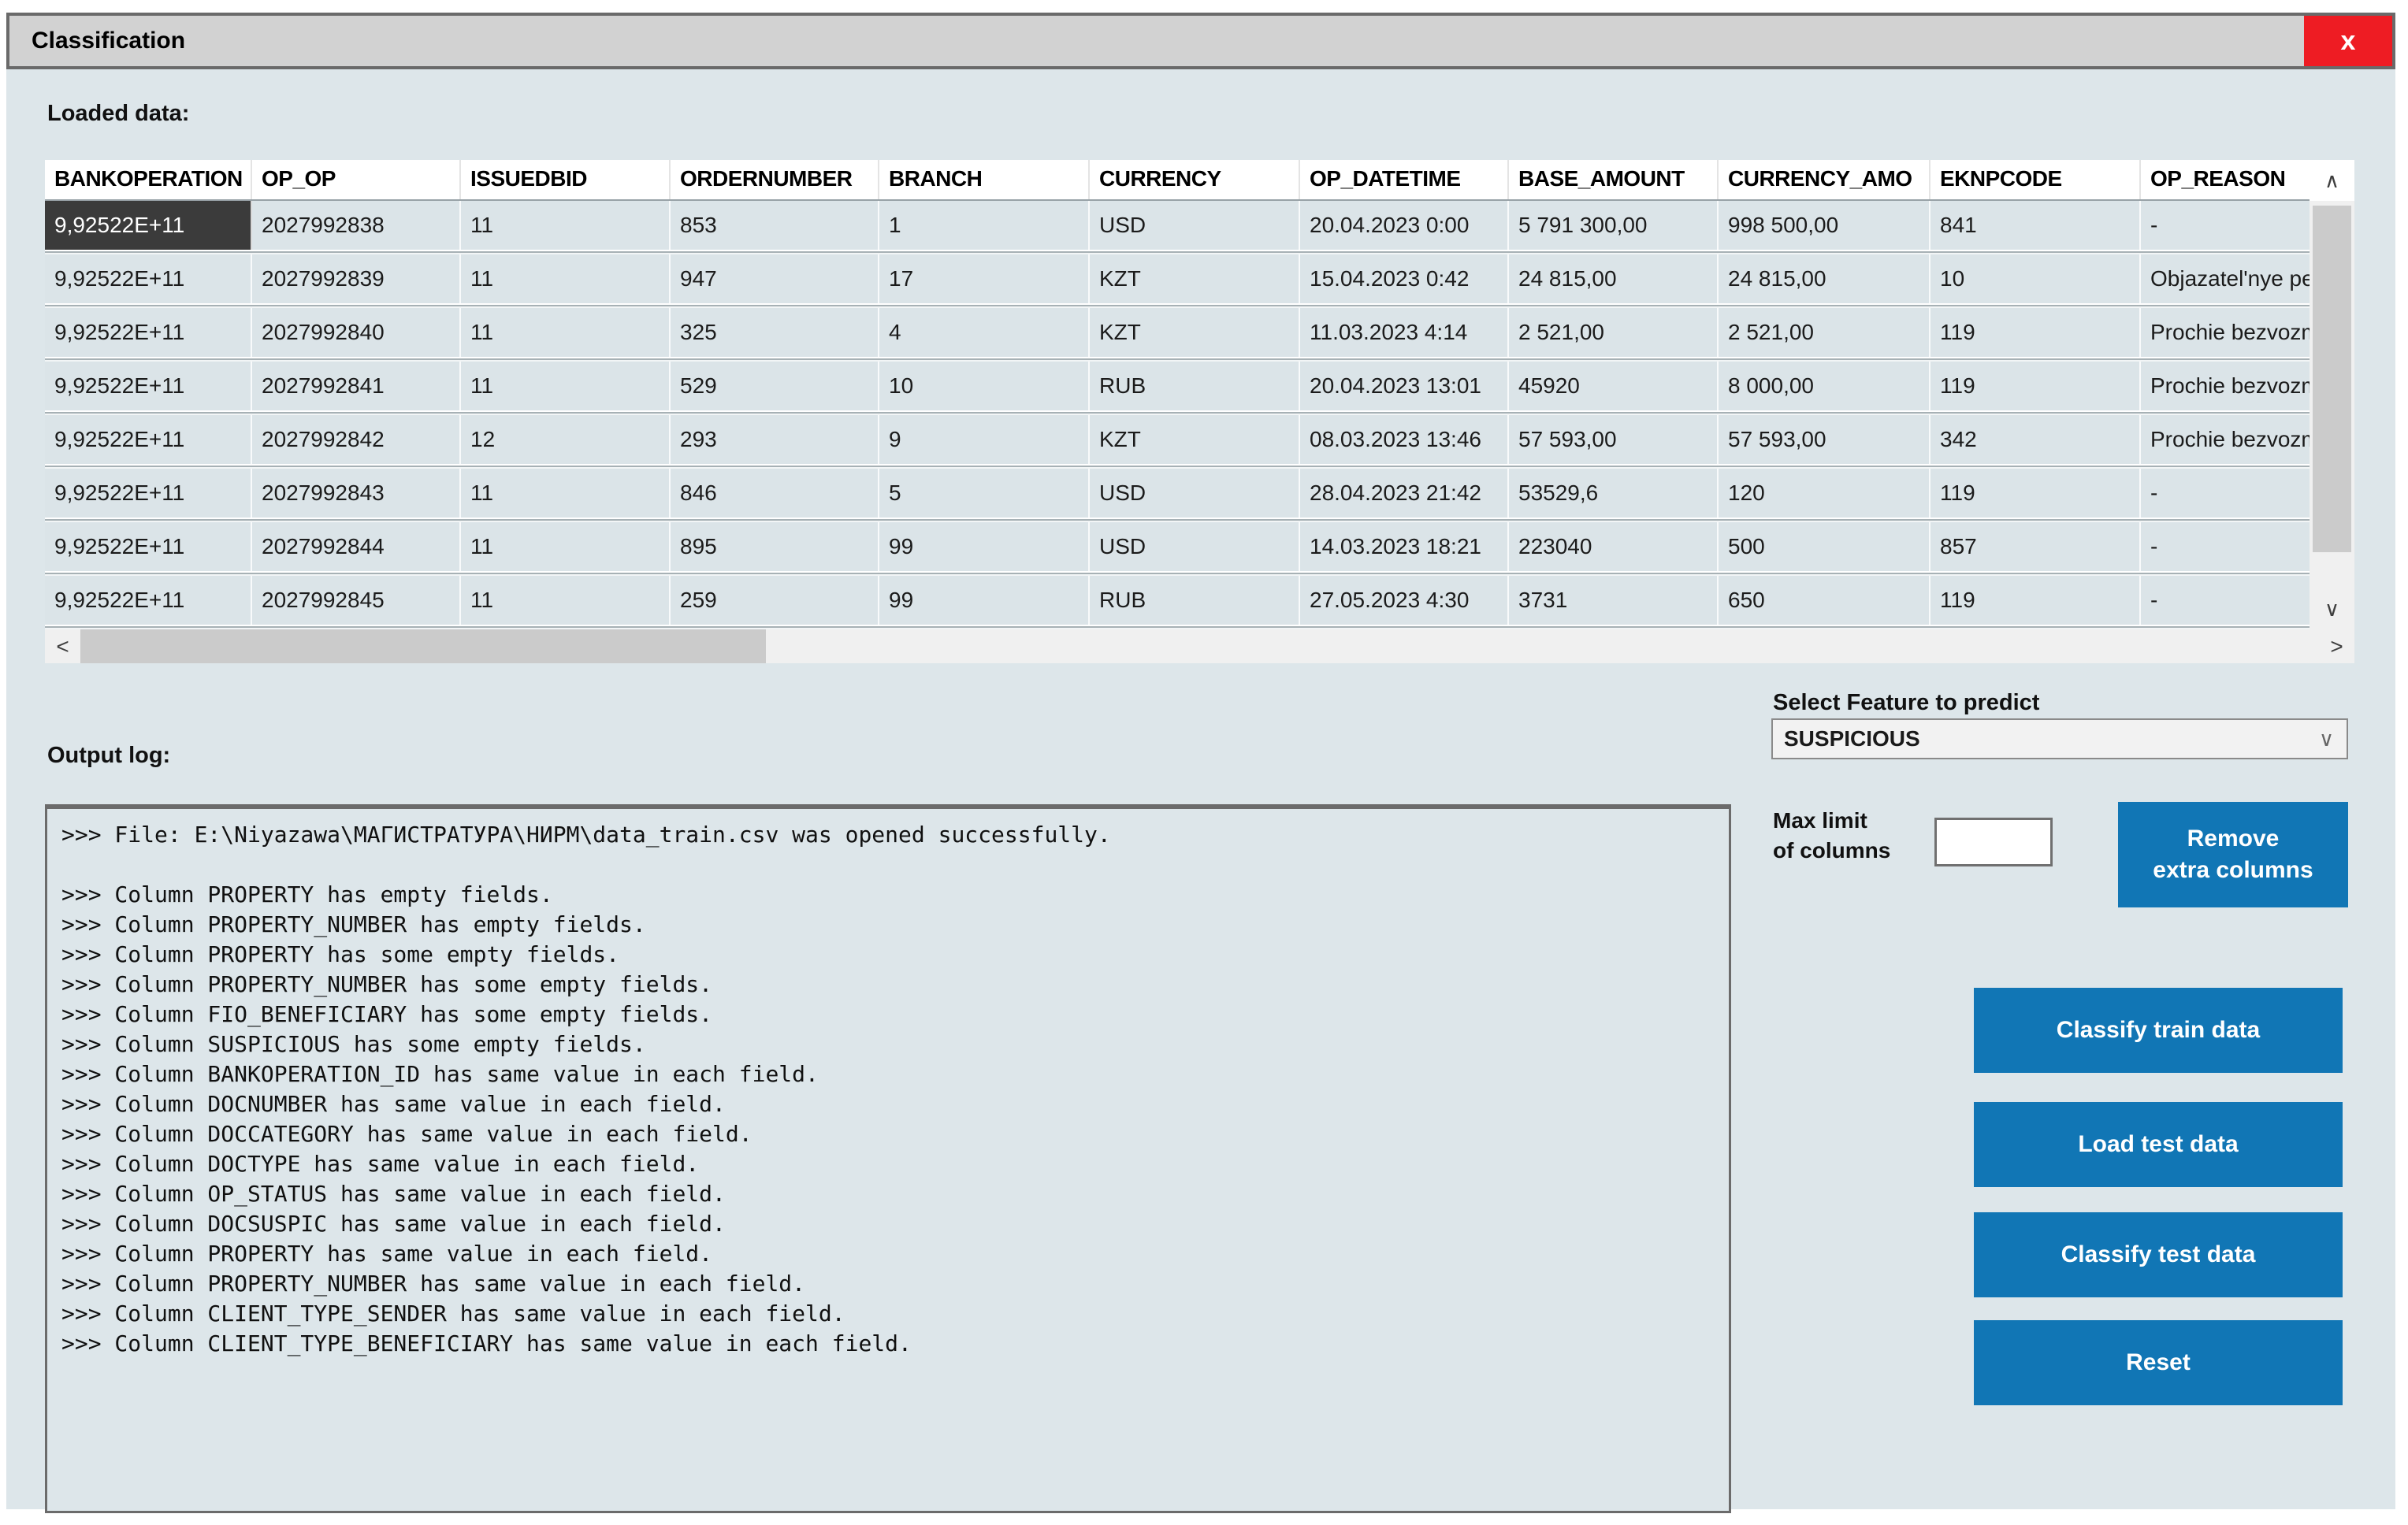  I want to click on column-header-op-op: OP_OP, so click(356, 179).